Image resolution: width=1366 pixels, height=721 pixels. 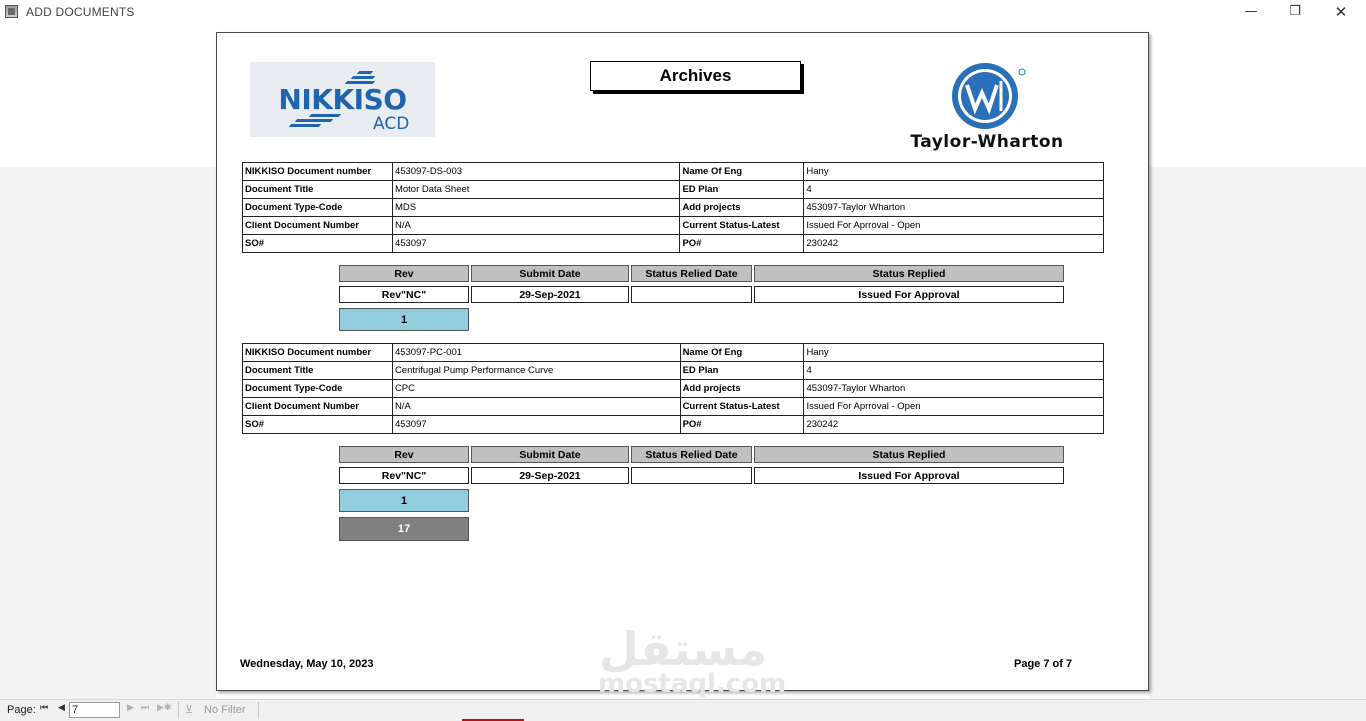 I want to click on watermark-arabic: مستقل, so click(x=683, y=649).